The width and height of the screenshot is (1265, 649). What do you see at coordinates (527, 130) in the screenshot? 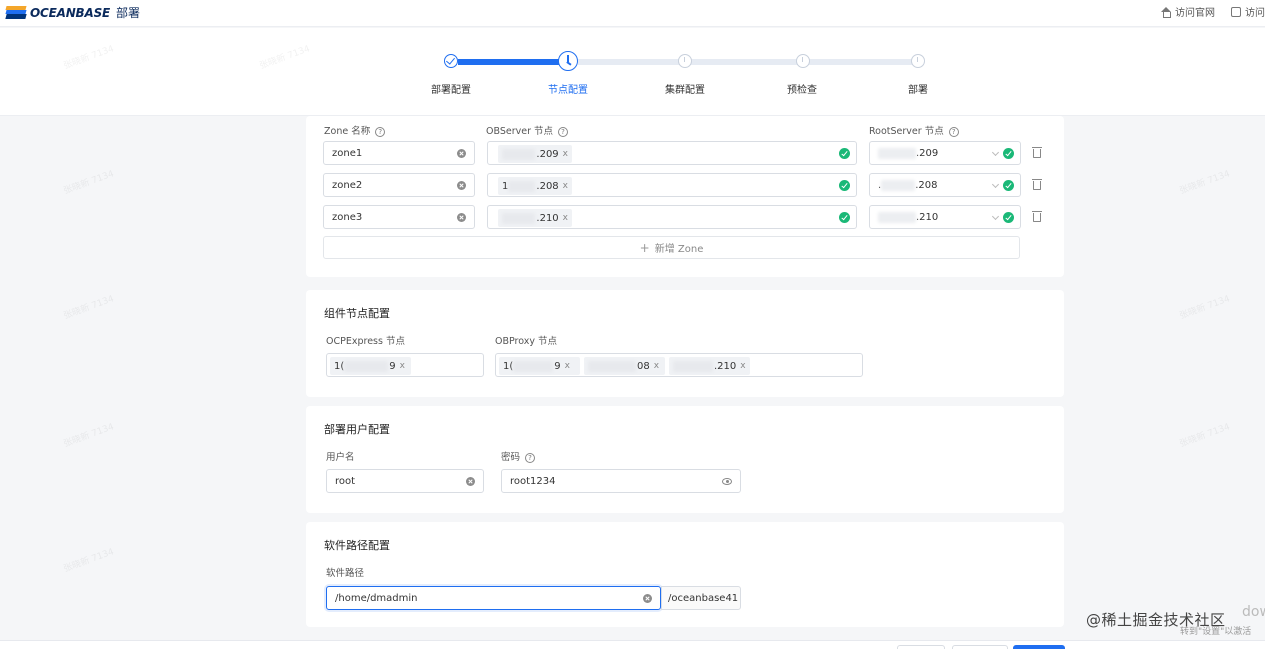
I see `observer-label: OBServer 节点?` at bounding box center [527, 130].